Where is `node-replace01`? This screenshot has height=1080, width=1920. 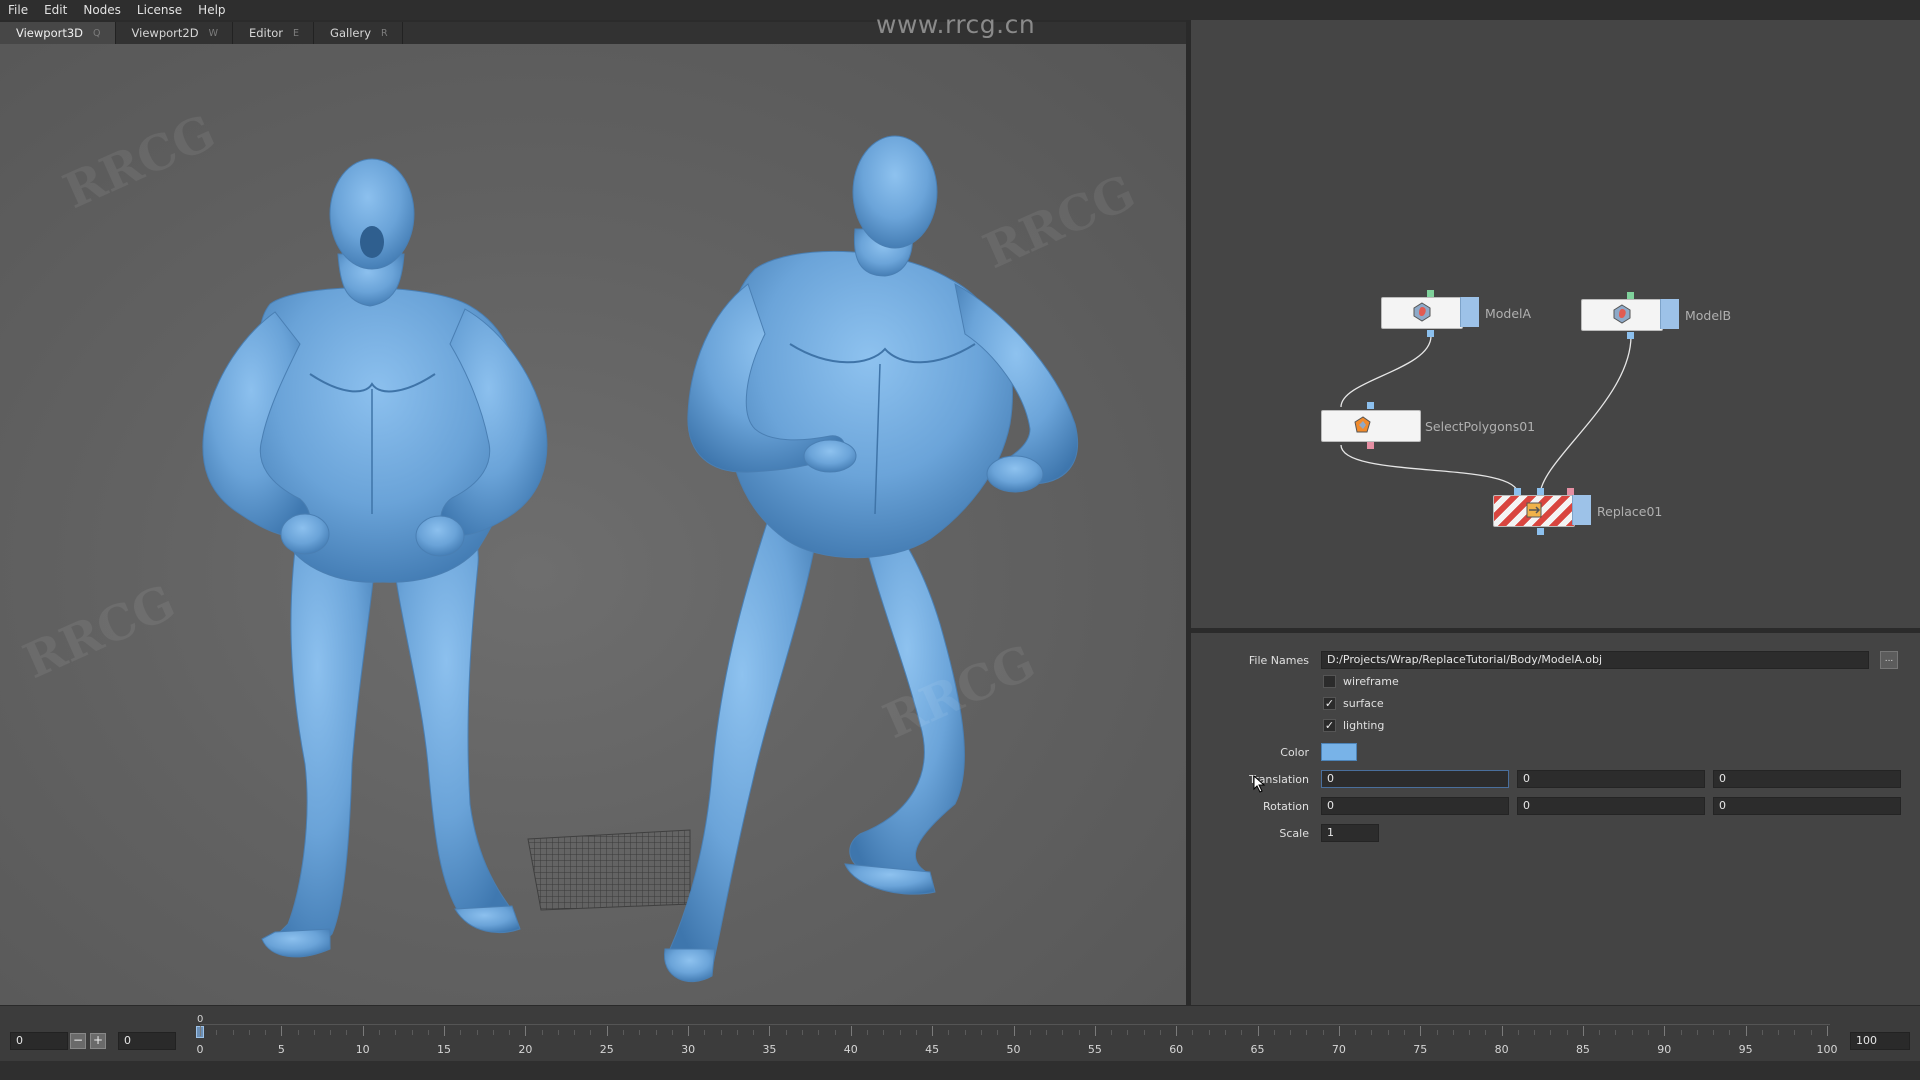
node-replace01 is located at coordinates (1542, 511).